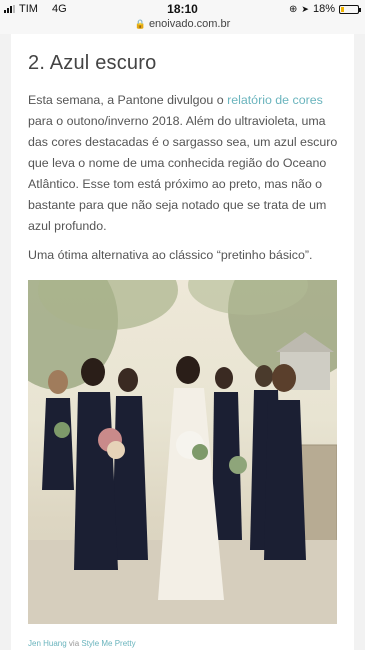 The width and height of the screenshot is (365, 650). I want to click on battery-percent: 18%, so click(323, 9).